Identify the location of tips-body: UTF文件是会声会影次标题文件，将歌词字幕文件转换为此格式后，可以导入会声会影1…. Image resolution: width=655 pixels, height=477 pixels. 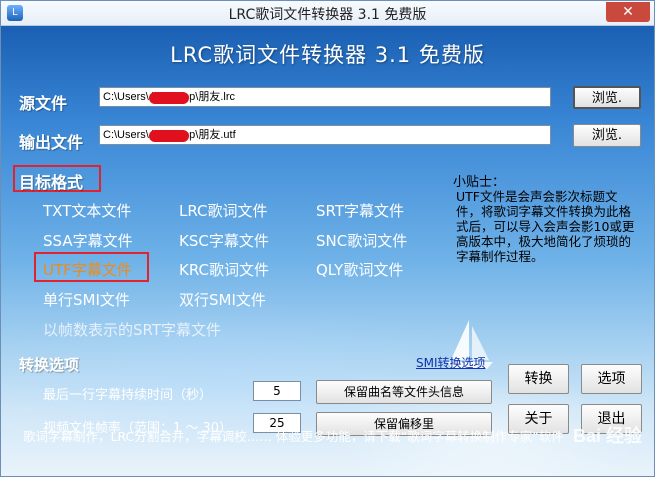
(545, 226).